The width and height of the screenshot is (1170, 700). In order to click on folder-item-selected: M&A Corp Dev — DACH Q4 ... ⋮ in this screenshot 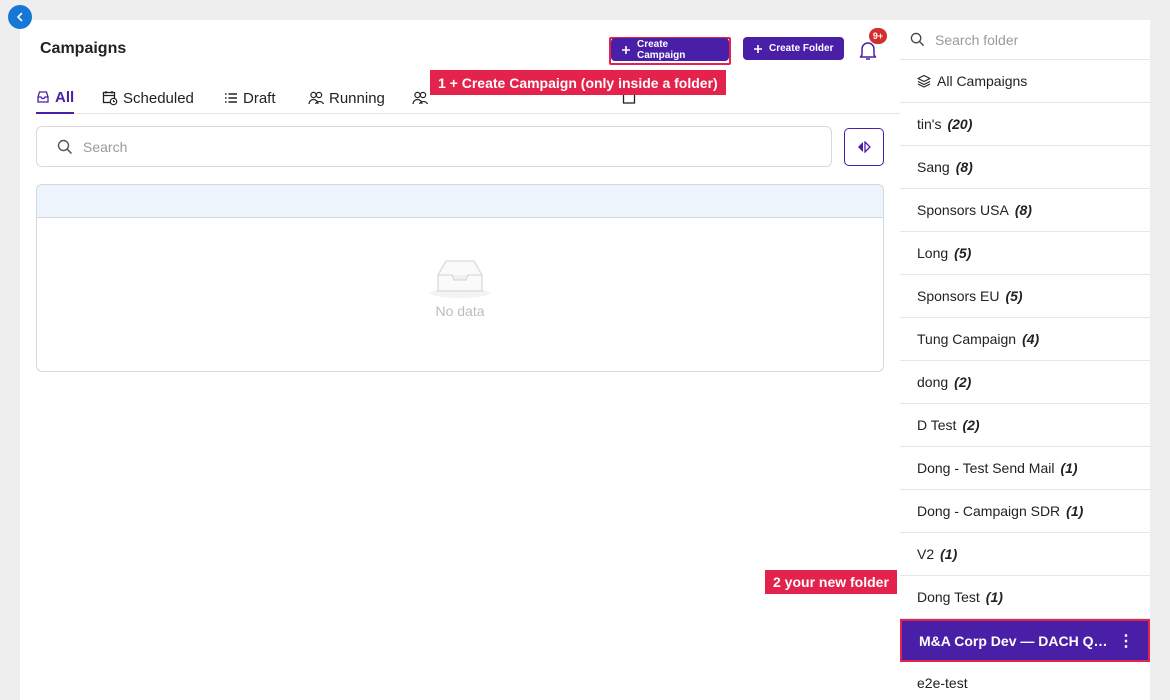, I will do `click(1025, 640)`.